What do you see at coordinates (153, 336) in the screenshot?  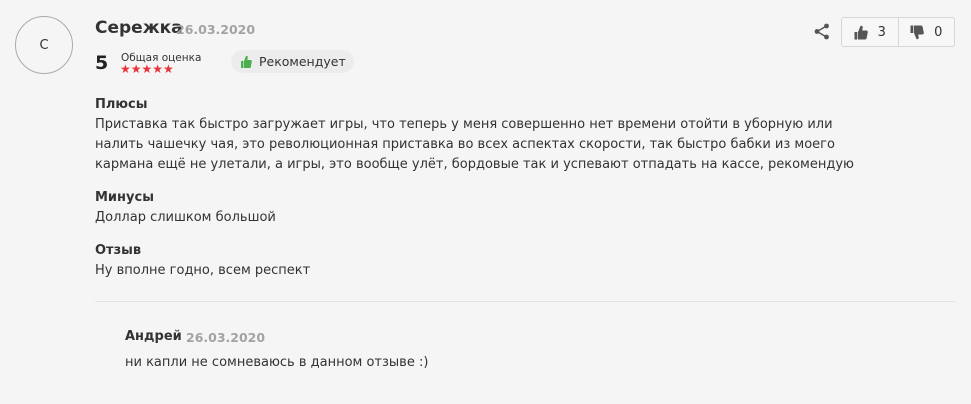 I see `reply-author-name: Андрей` at bounding box center [153, 336].